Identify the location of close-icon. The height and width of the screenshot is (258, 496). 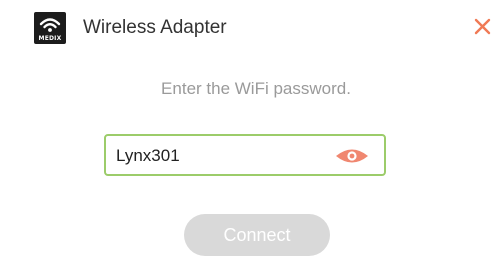
(483, 26).